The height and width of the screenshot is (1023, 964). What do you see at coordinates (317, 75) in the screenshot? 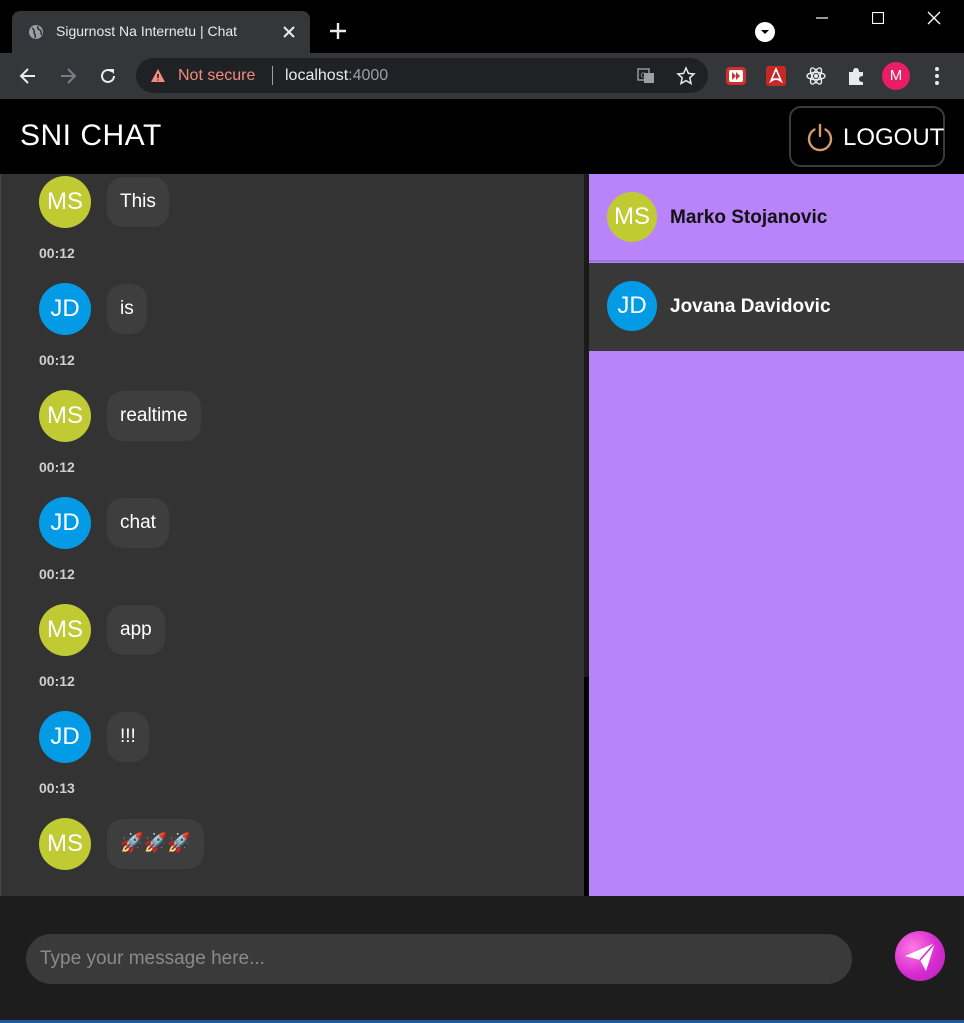
I see `url-host: localhost` at bounding box center [317, 75].